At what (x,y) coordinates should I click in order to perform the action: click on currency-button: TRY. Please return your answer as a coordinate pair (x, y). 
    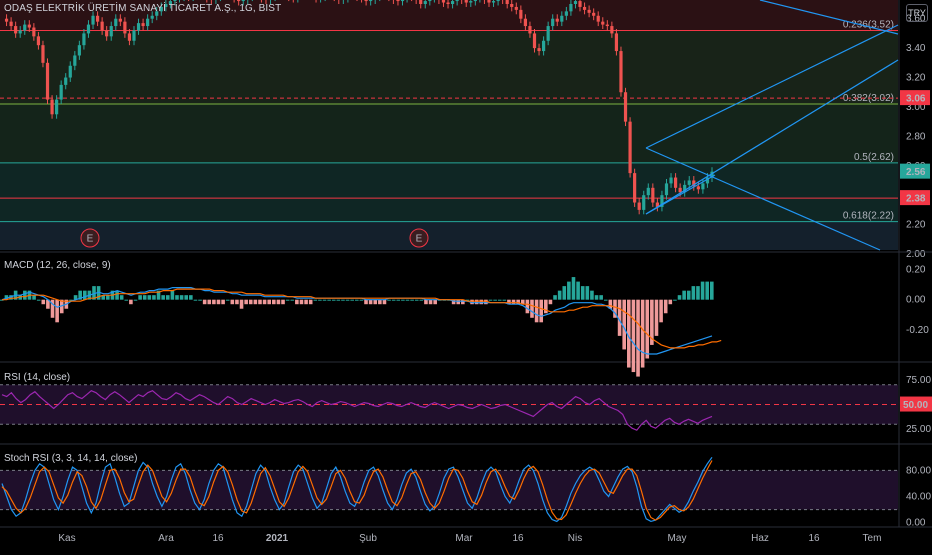
    Looking at the image, I should click on (917, 13).